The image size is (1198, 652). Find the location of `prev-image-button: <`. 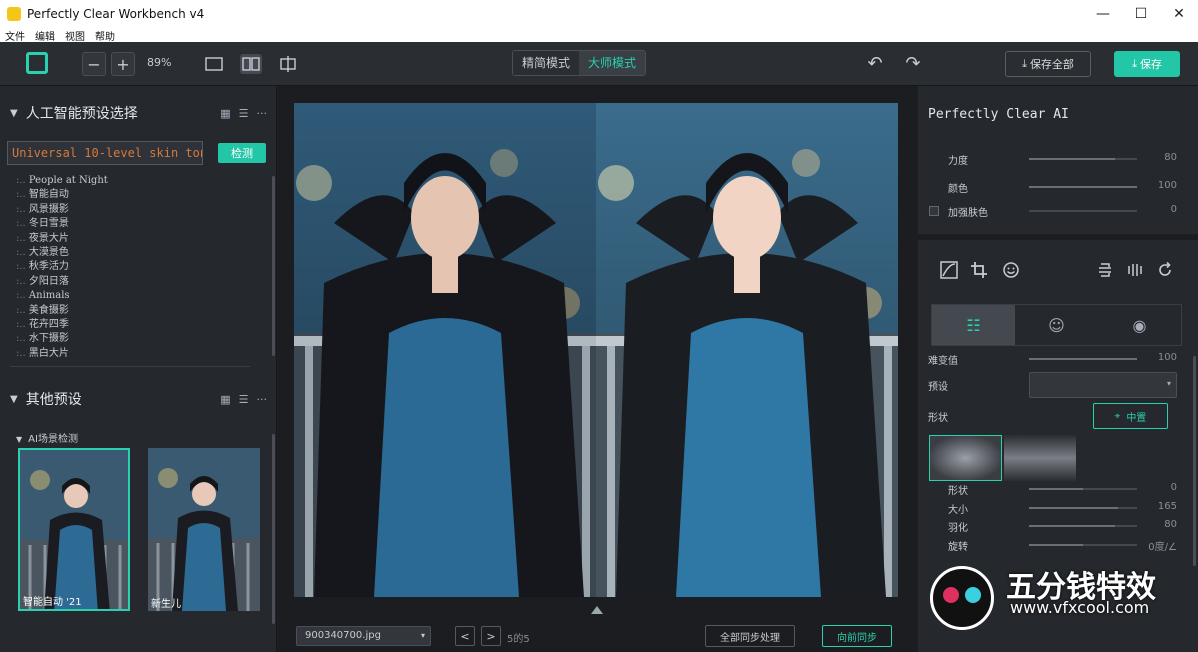

prev-image-button: < is located at coordinates (465, 636).